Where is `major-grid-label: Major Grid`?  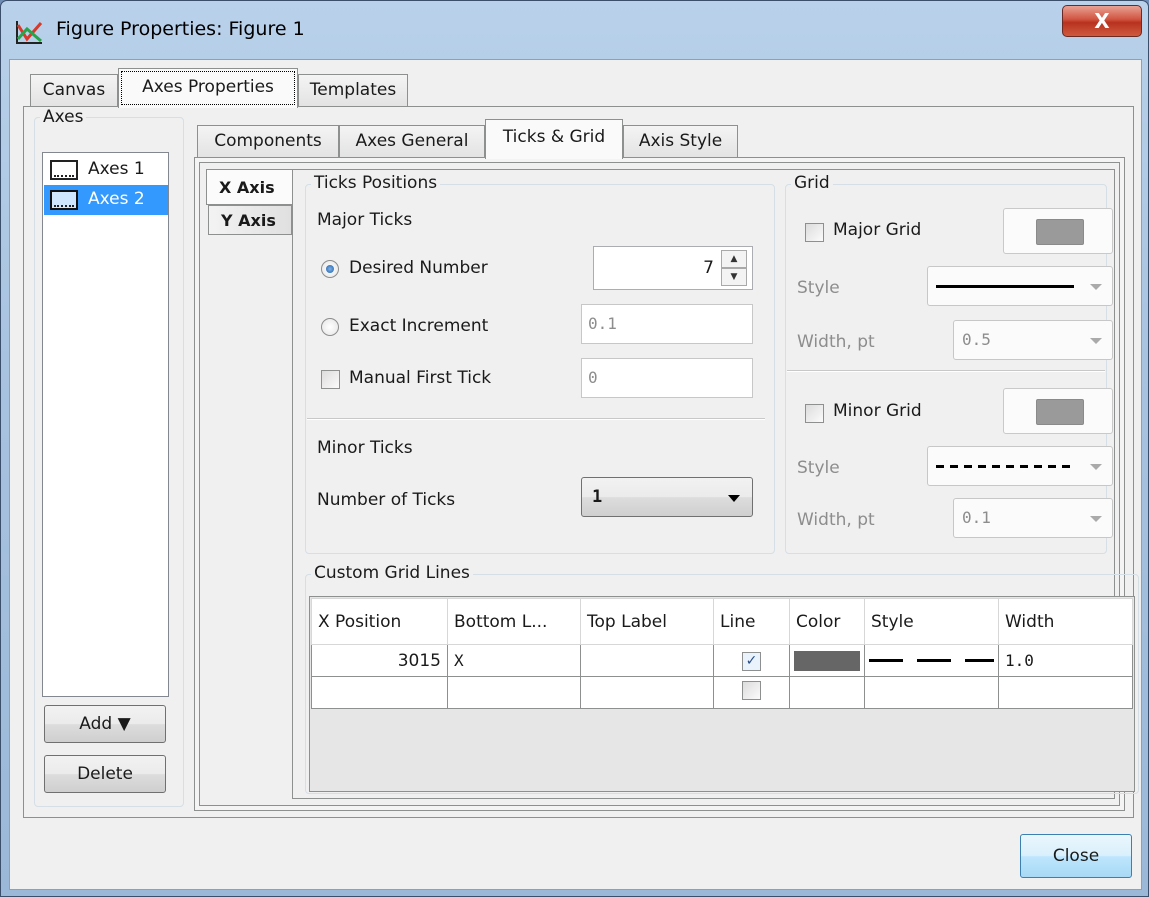
major-grid-label: Major Grid is located at coordinates (877, 230).